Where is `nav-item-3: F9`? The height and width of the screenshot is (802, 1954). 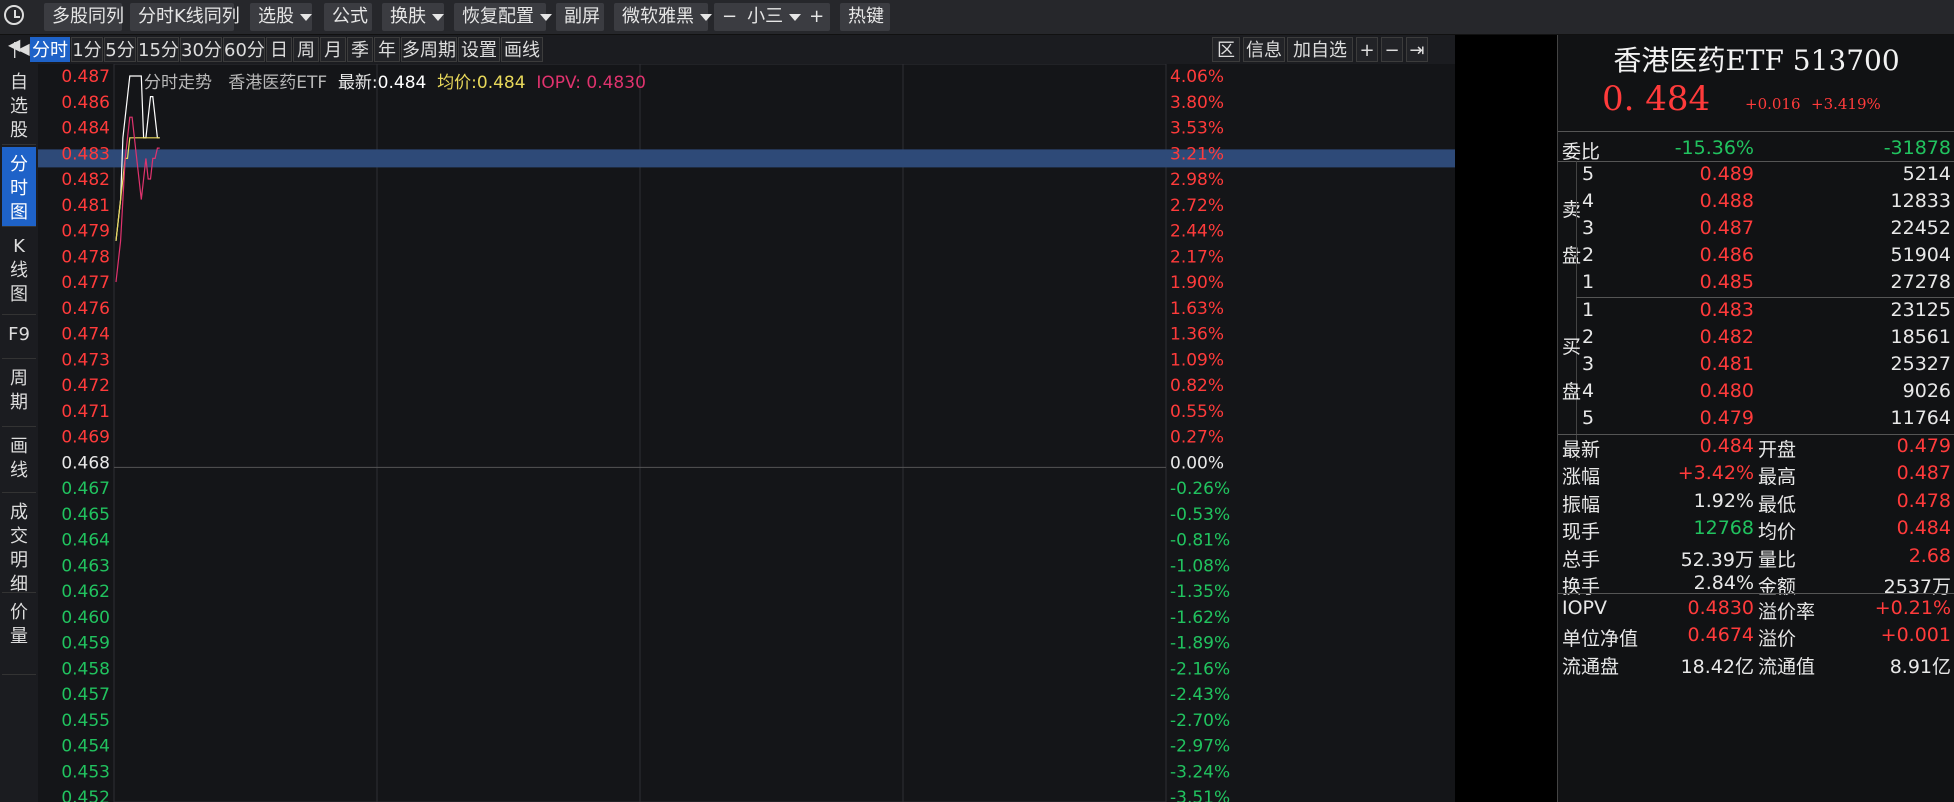
nav-item-3: F9 is located at coordinates (19, 338).